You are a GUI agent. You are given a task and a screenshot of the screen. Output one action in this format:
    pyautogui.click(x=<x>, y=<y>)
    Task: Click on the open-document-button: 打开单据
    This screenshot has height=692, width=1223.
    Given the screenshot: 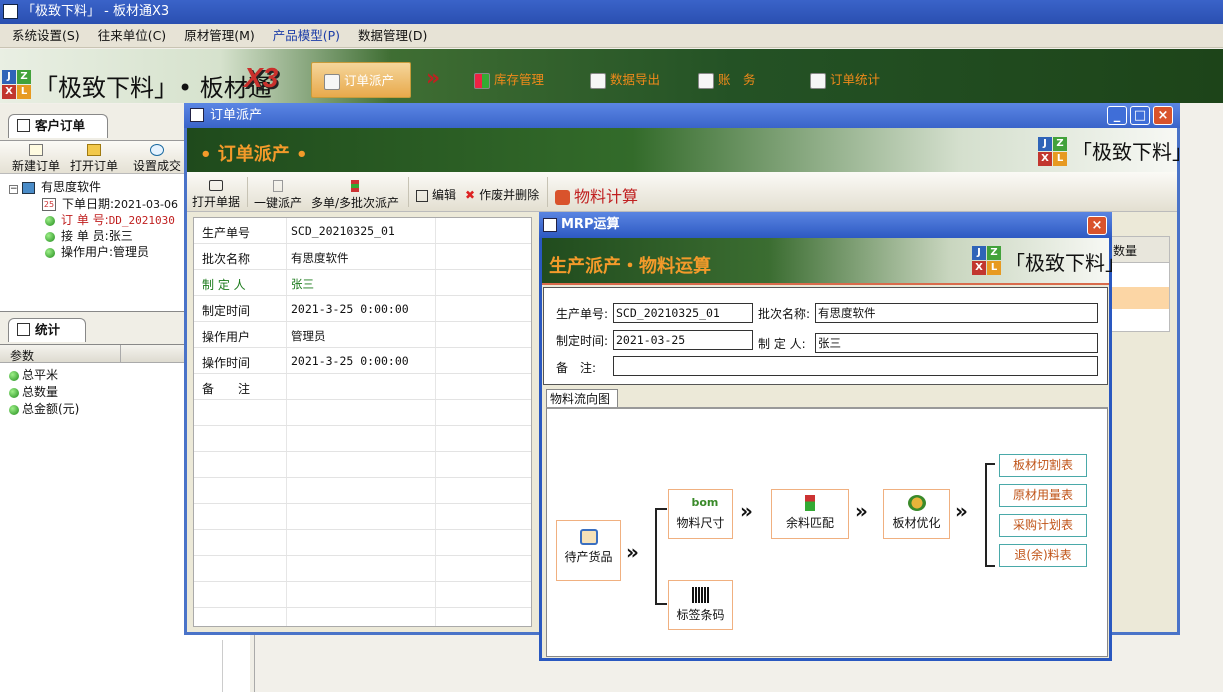 What is the action you would take?
    pyautogui.click(x=216, y=195)
    